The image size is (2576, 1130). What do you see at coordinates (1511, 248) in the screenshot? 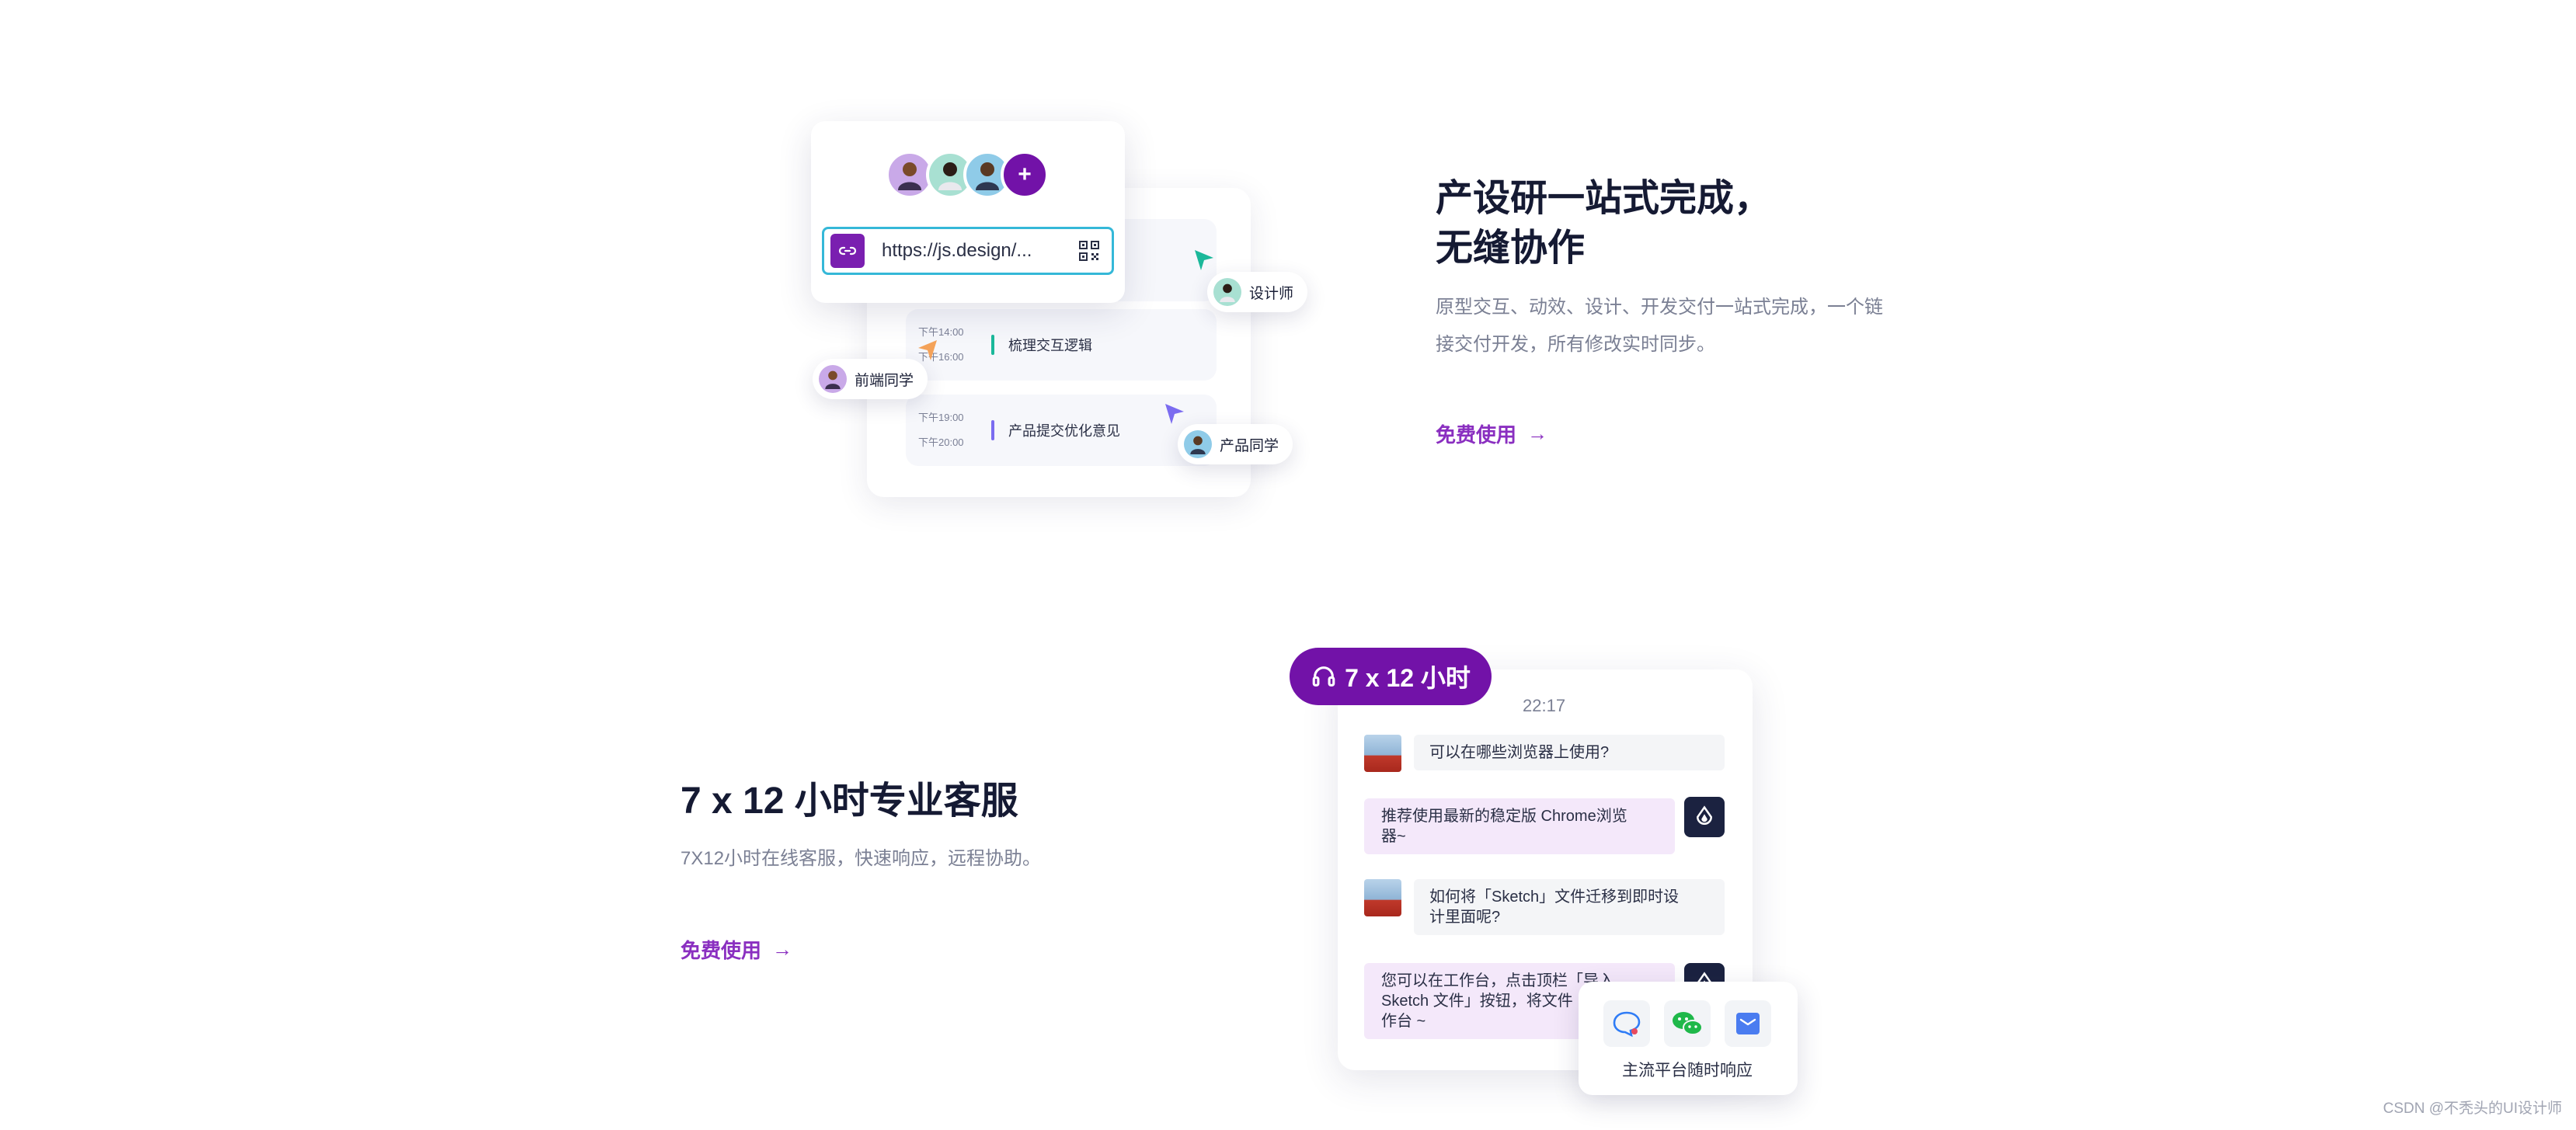
I see `section1-title-line2: 无缝协作` at bounding box center [1511, 248].